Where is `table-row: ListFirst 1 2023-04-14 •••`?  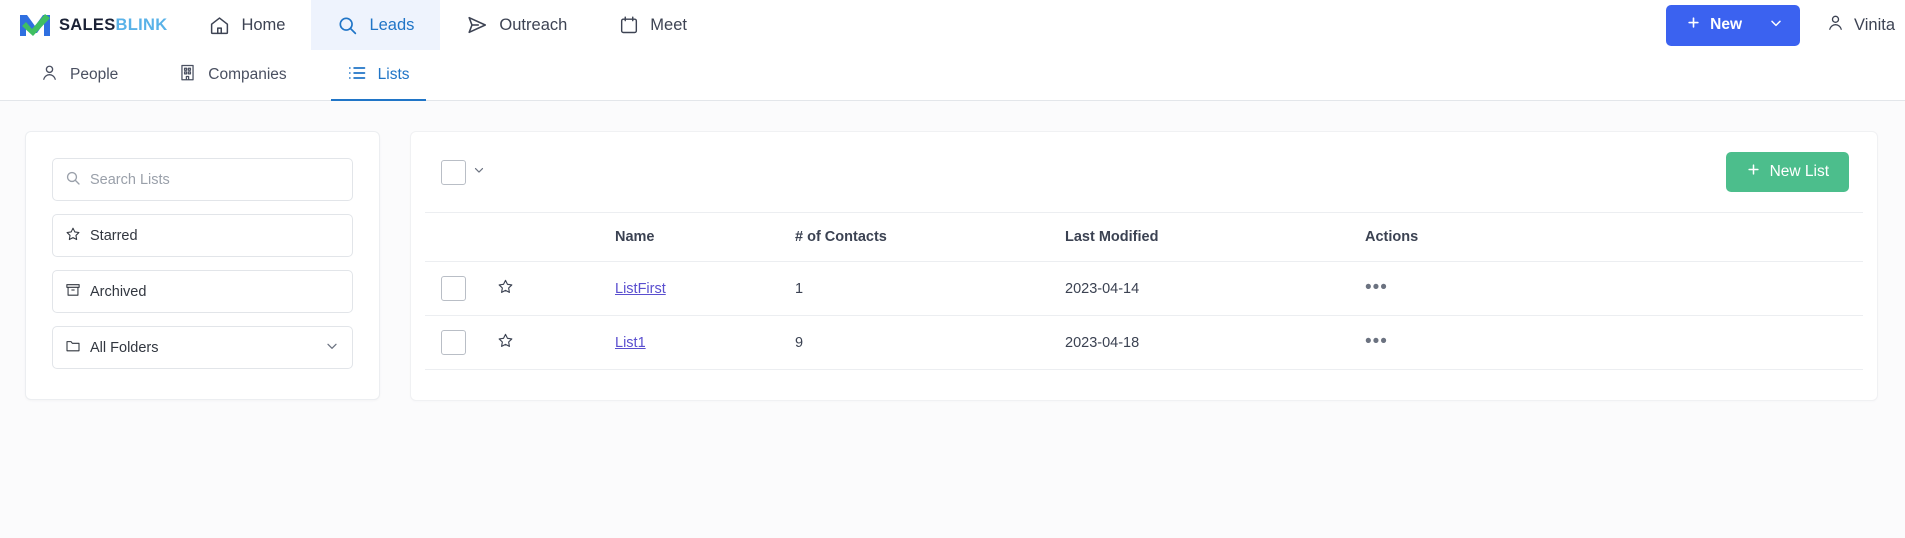
table-row: ListFirst 1 2023-04-14 ••• is located at coordinates (1144, 288).